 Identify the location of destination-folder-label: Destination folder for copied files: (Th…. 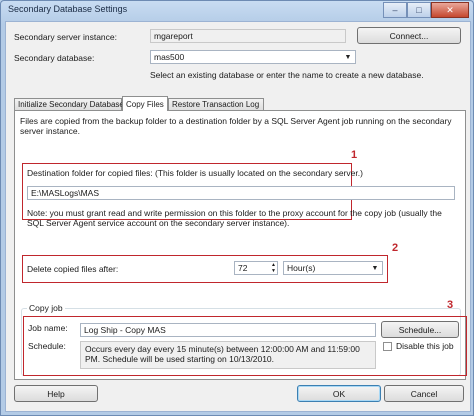
(195, 173).